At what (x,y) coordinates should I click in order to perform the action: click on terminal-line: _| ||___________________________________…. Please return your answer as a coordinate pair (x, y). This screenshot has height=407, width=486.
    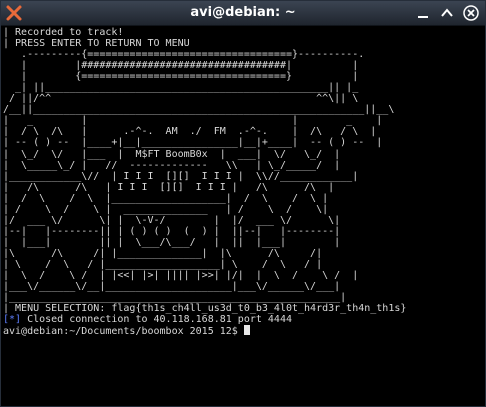
    Looking at the image, I should click on (181, 88).